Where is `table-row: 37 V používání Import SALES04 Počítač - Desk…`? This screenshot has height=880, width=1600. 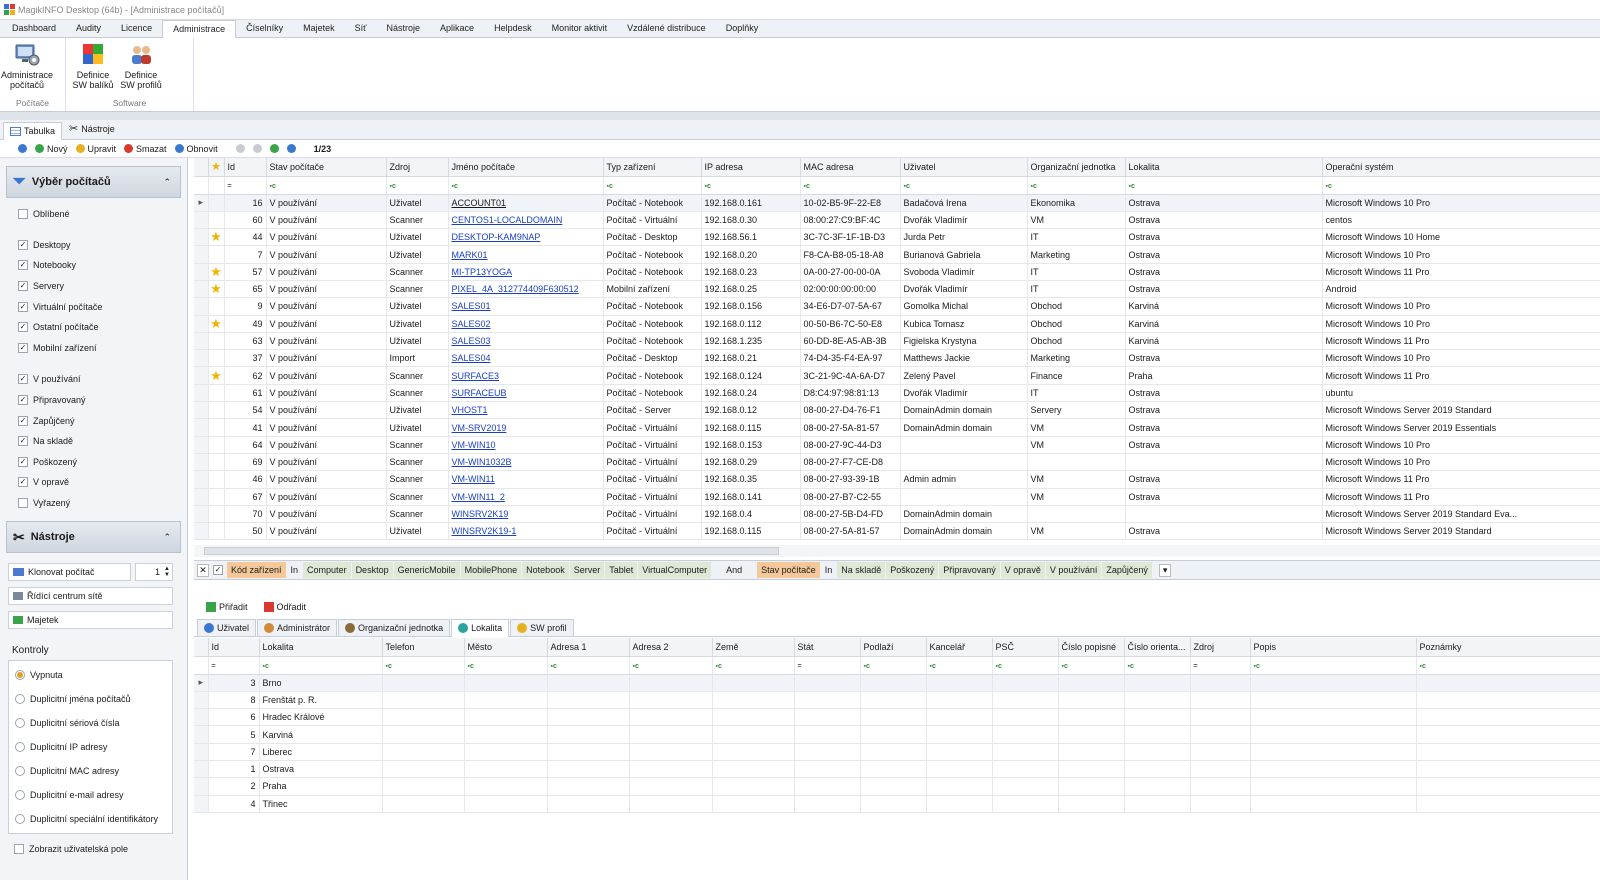
table-row: 37 V používání Import SALES04 Počítač - Desk… is located at coordinates (897, 358).